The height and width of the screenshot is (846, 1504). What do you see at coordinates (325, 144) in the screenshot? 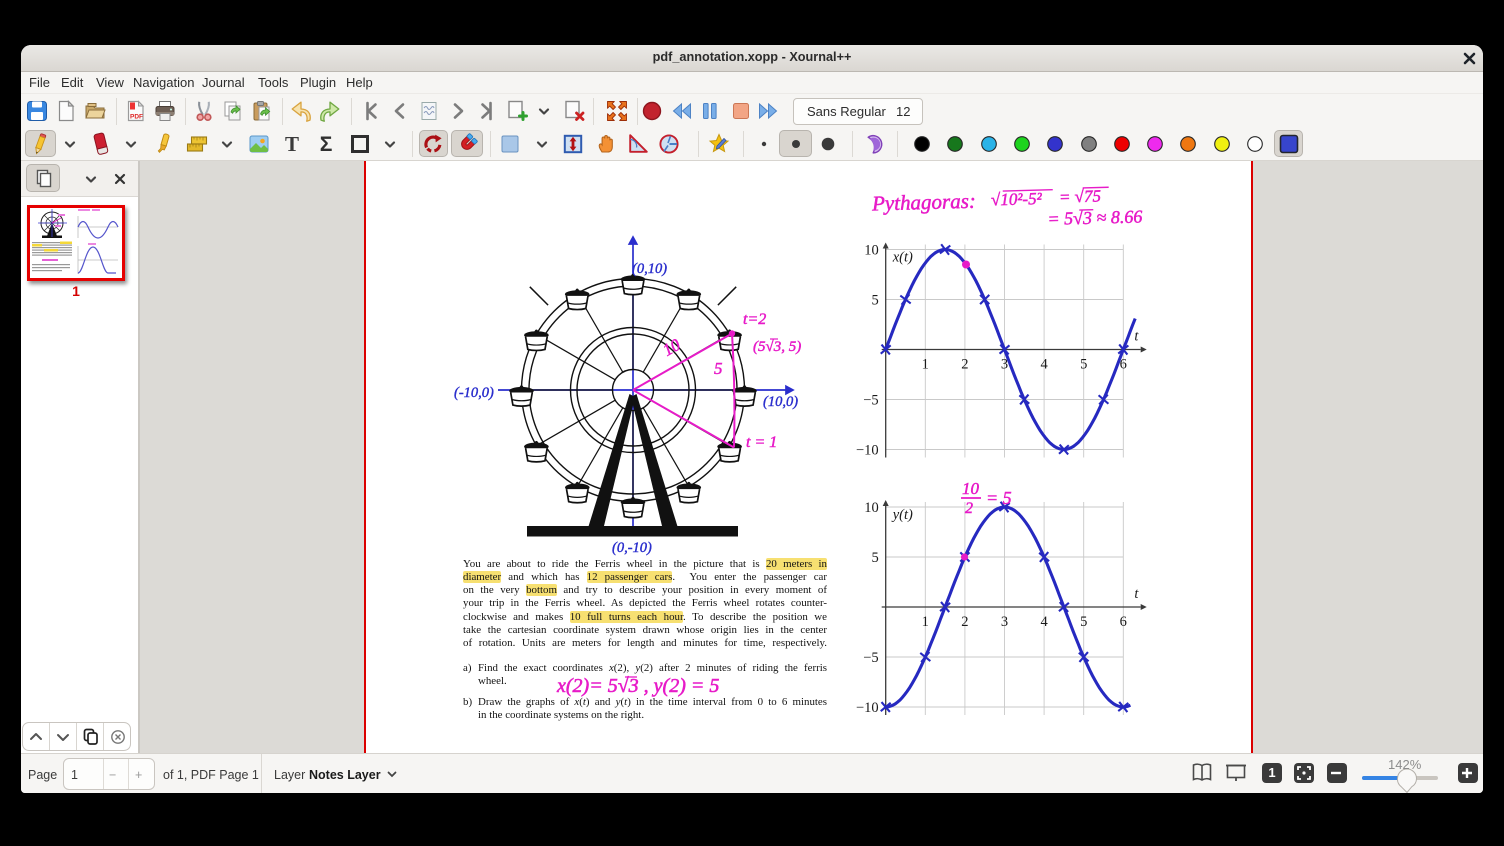
I see `svg-text: Σ` at bounding box center [325, 144].